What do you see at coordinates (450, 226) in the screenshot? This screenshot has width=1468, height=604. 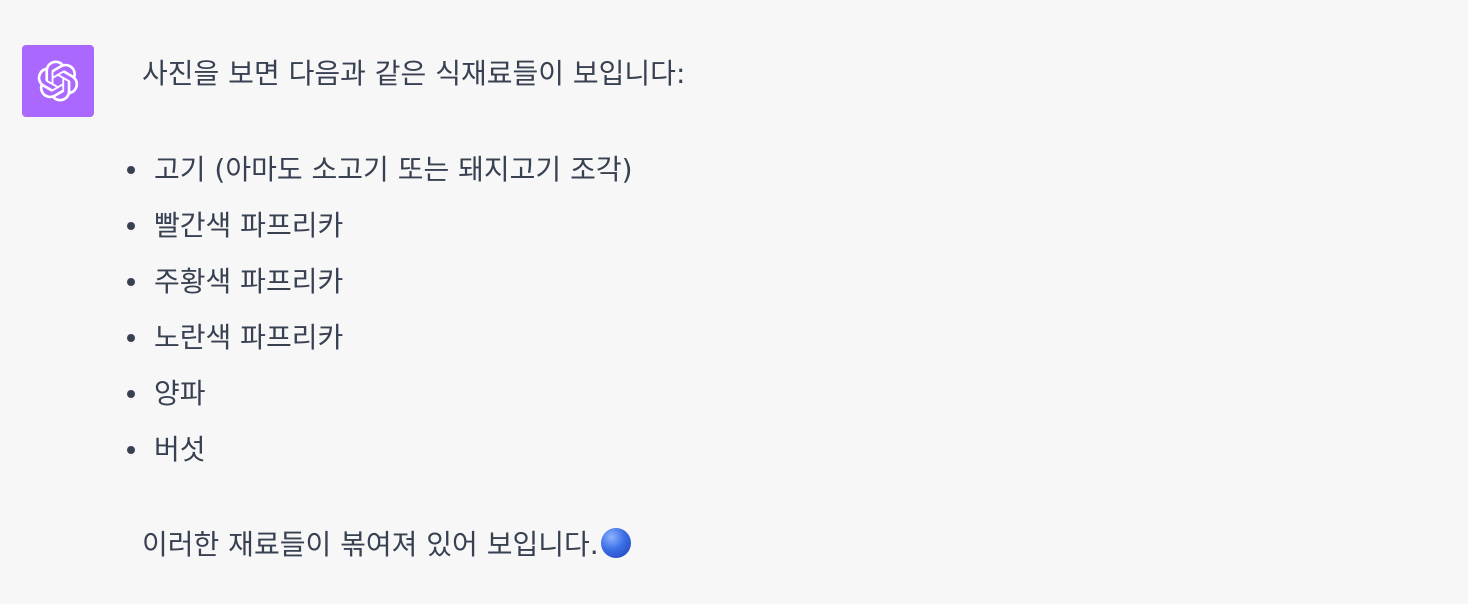 I see `list-item: 빨간색 파프리카` at bounding box center [450, 226].